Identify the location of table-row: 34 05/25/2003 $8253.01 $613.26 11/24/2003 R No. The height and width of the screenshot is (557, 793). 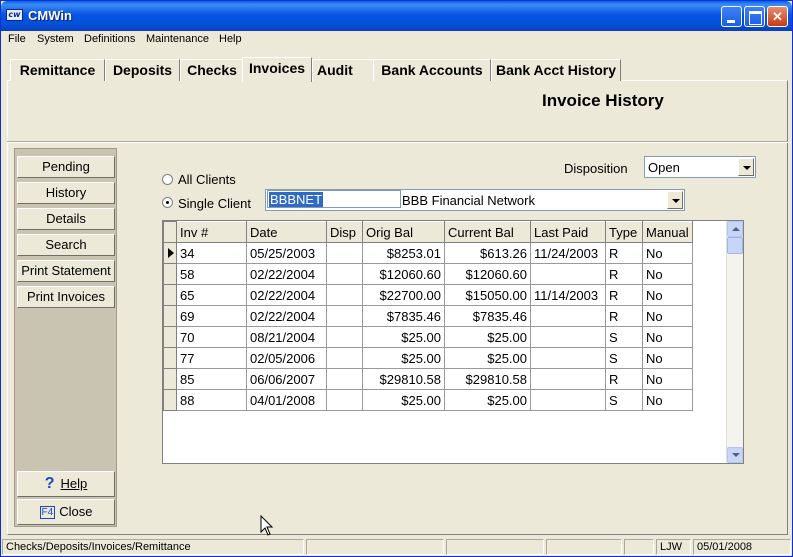
(428, 253).